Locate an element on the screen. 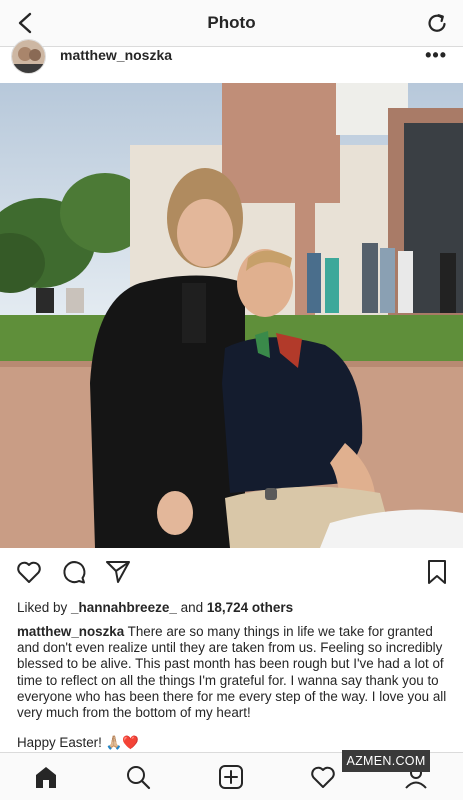 The width and height of the screenshot is (463, 800). top-nav-bar: Photo is located at coordinates (231, 23).